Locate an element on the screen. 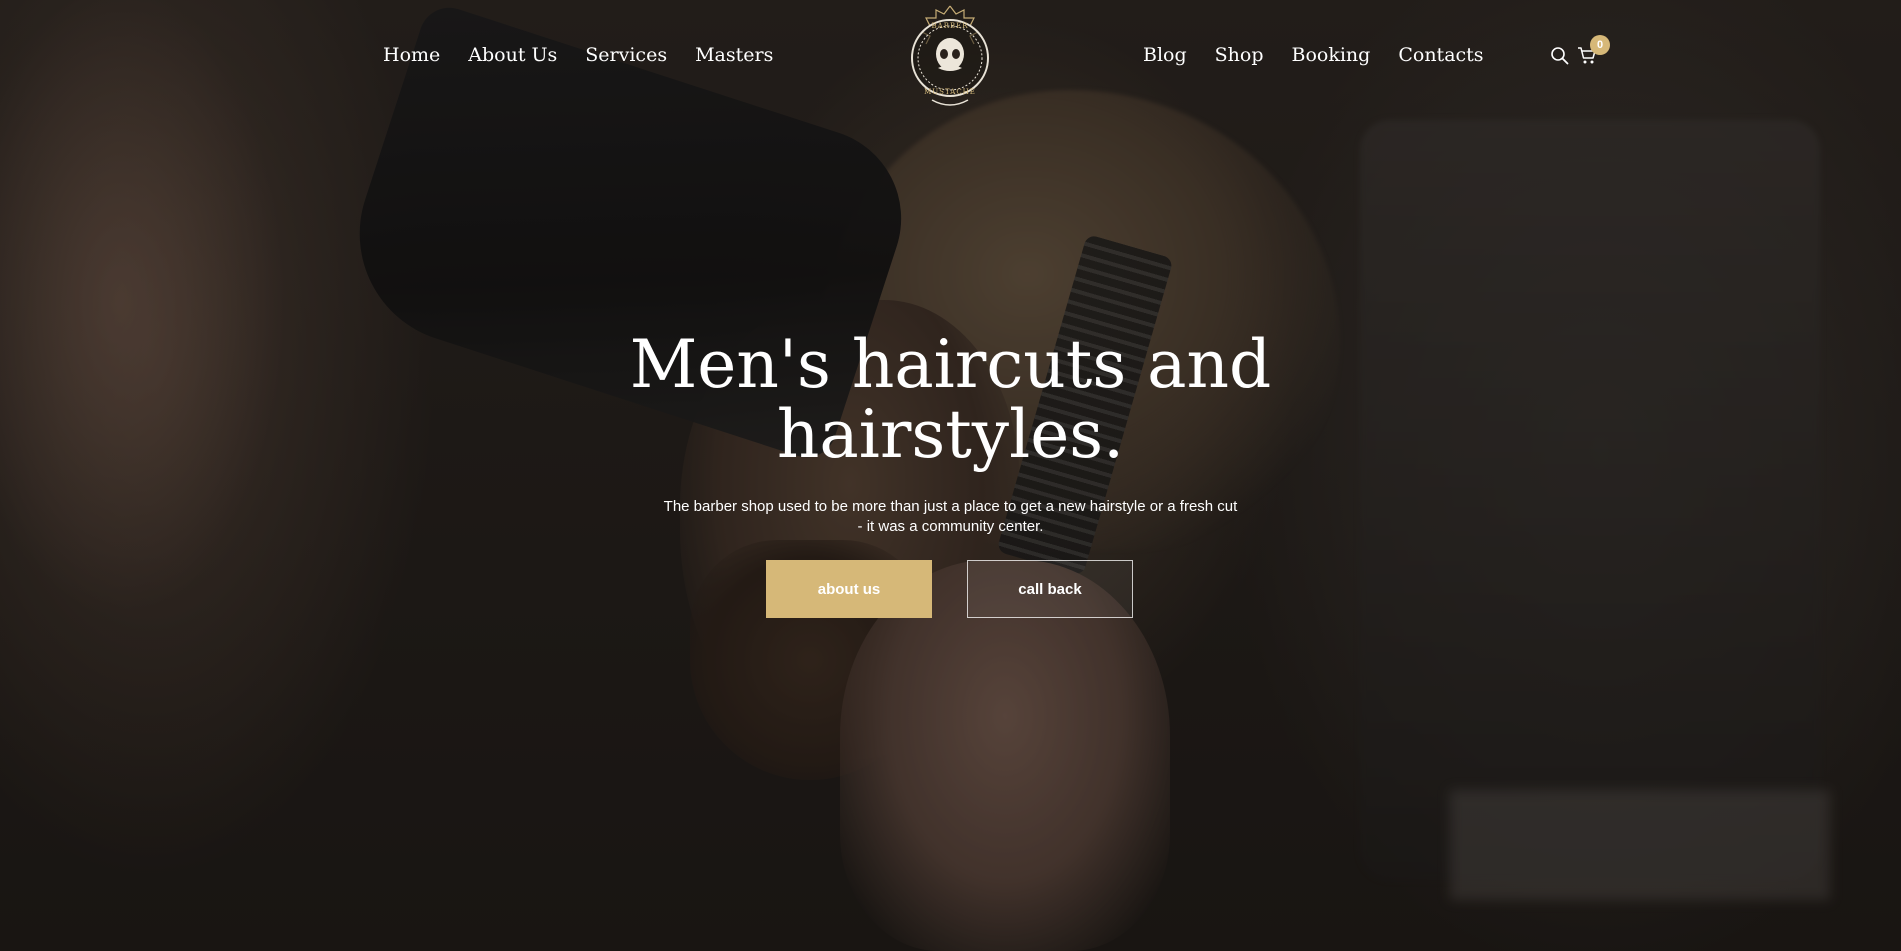 The width and height of the screenshot is (1901, 951). main-nav-right: Blog Shop Booking Contacts is located at coordinates (1313, 55).